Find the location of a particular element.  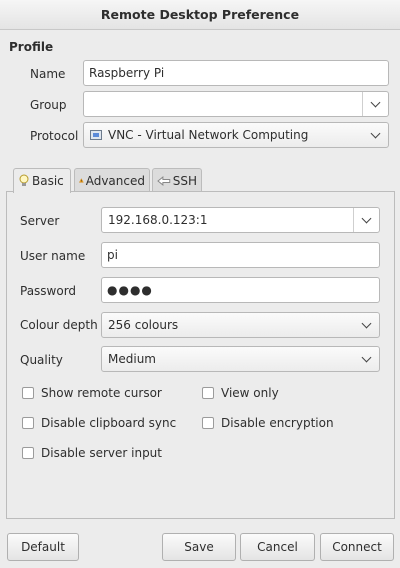

password-label: Password is located at coordinates (48, 291).